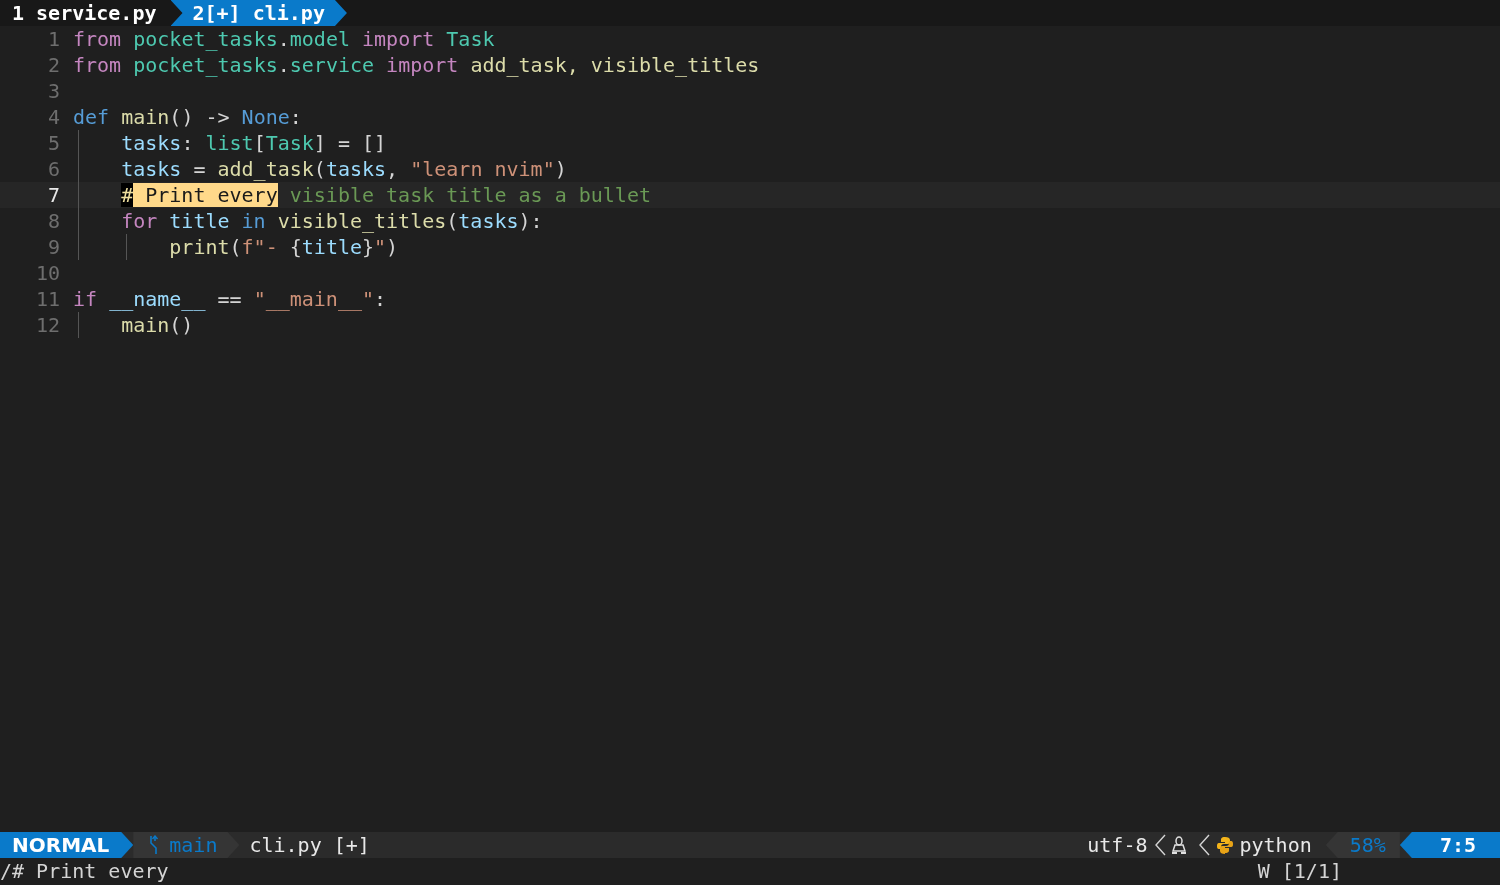 The image size is (1500, 885). Describe the element at coordinates (157, 325) in the screenshot. I see `code-line: main()` at that location.